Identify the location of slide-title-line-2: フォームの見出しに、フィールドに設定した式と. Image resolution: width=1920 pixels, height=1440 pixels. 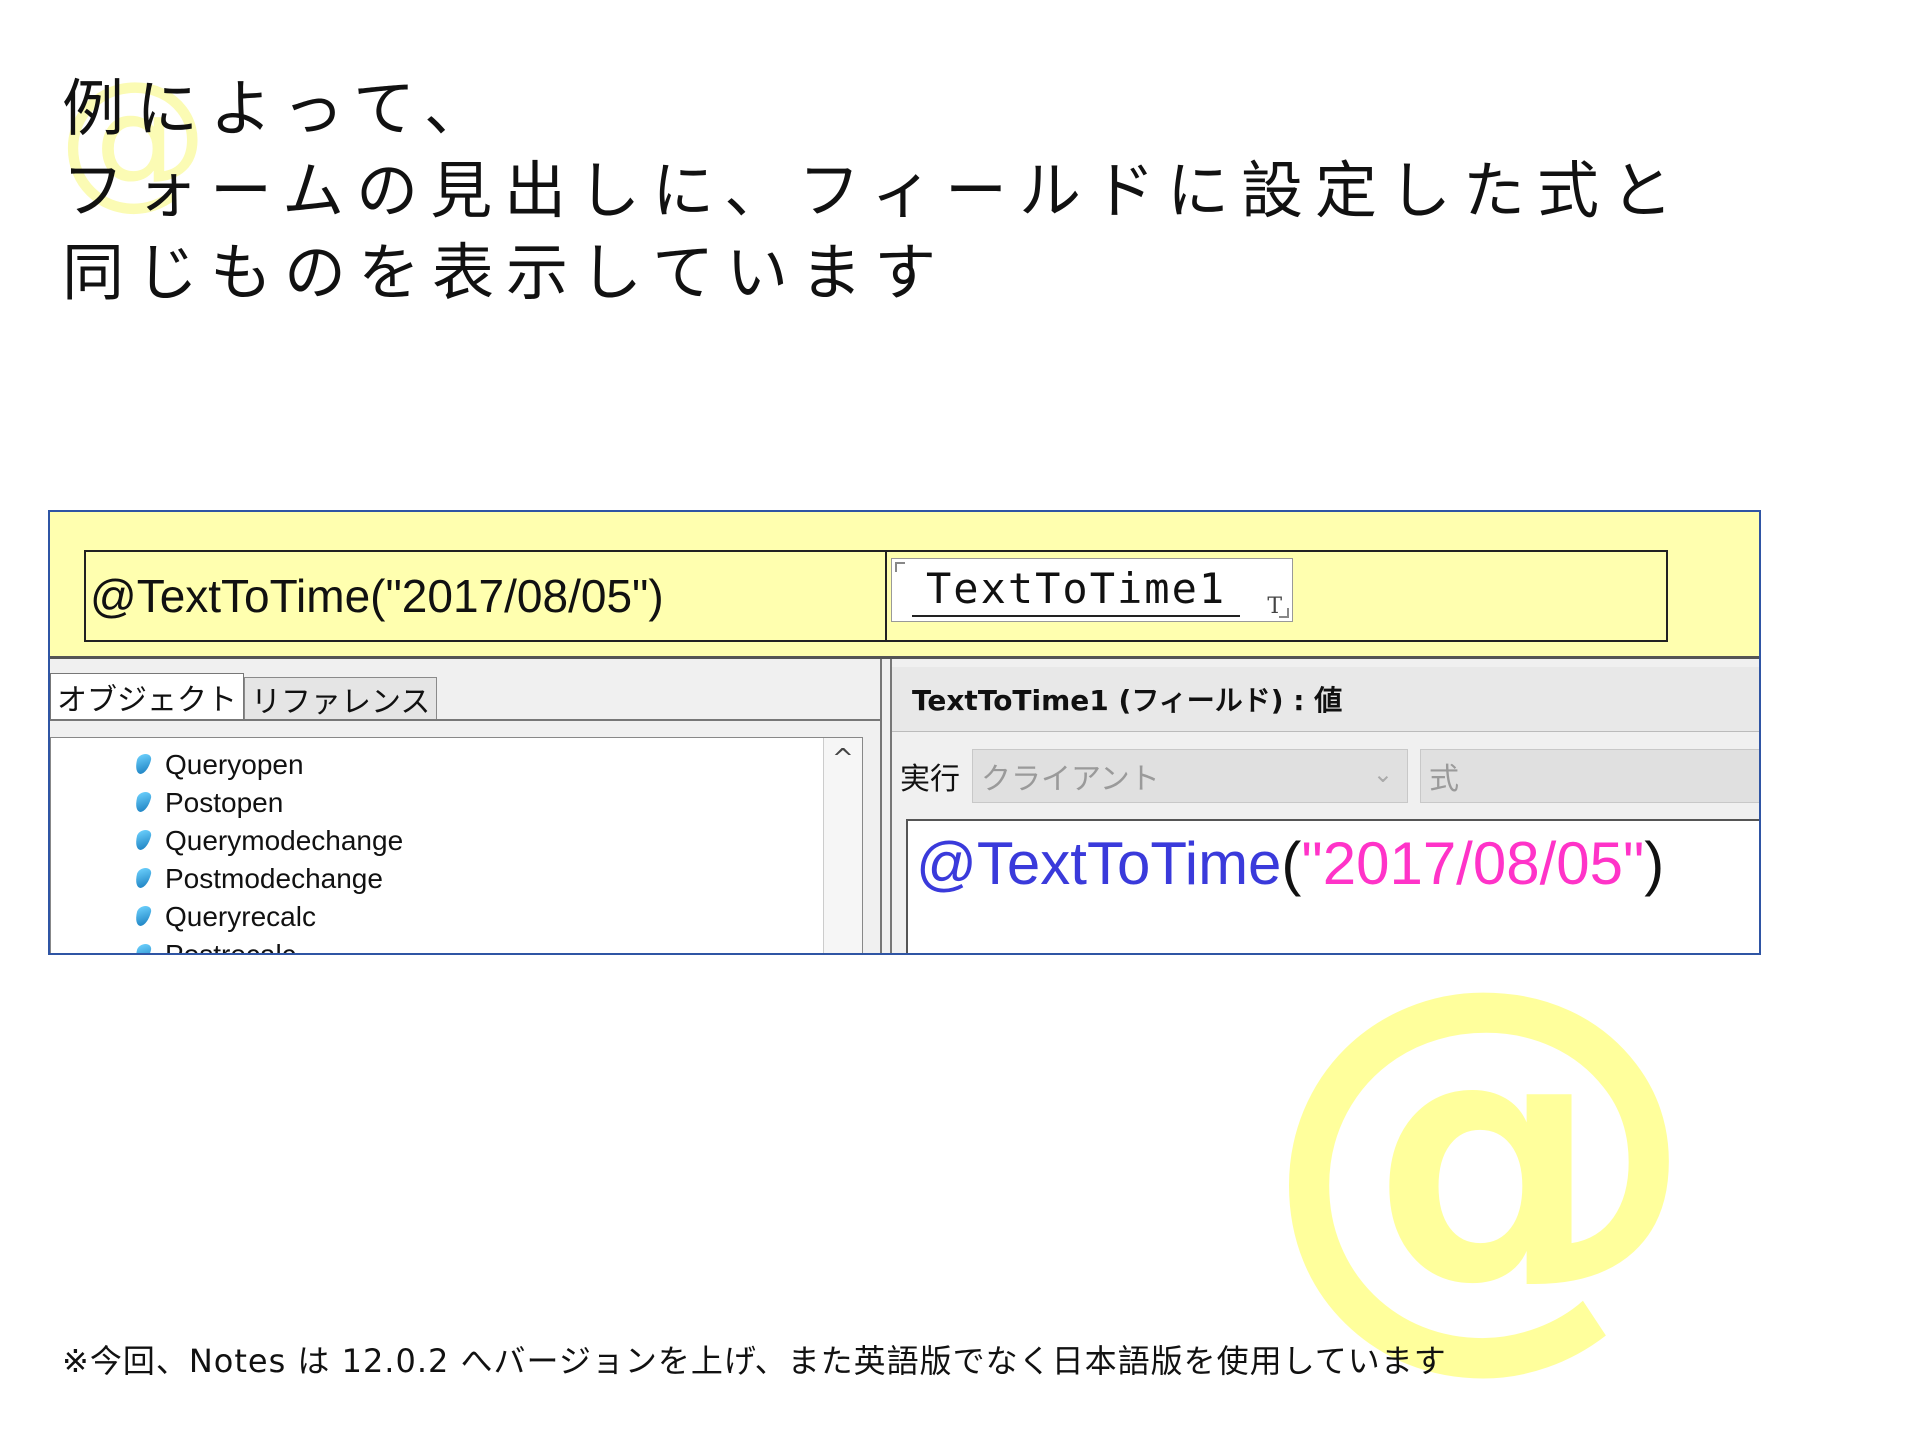
(874, 190).